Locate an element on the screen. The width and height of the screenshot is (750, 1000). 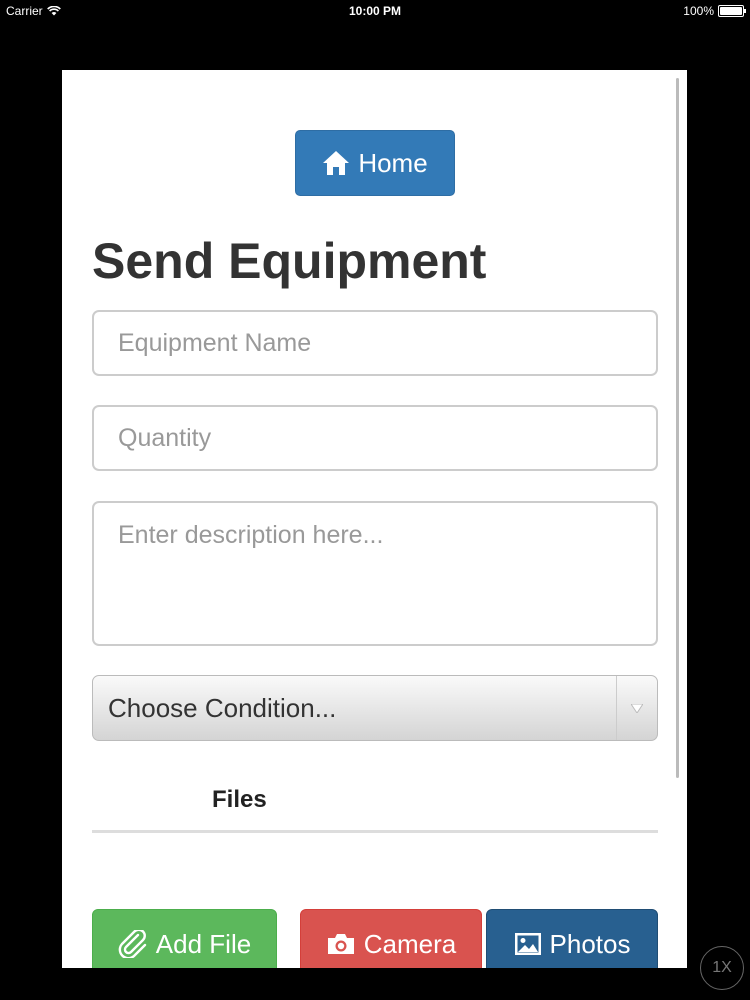
battery-indicator: 100% is located at coordinates (714, 11).